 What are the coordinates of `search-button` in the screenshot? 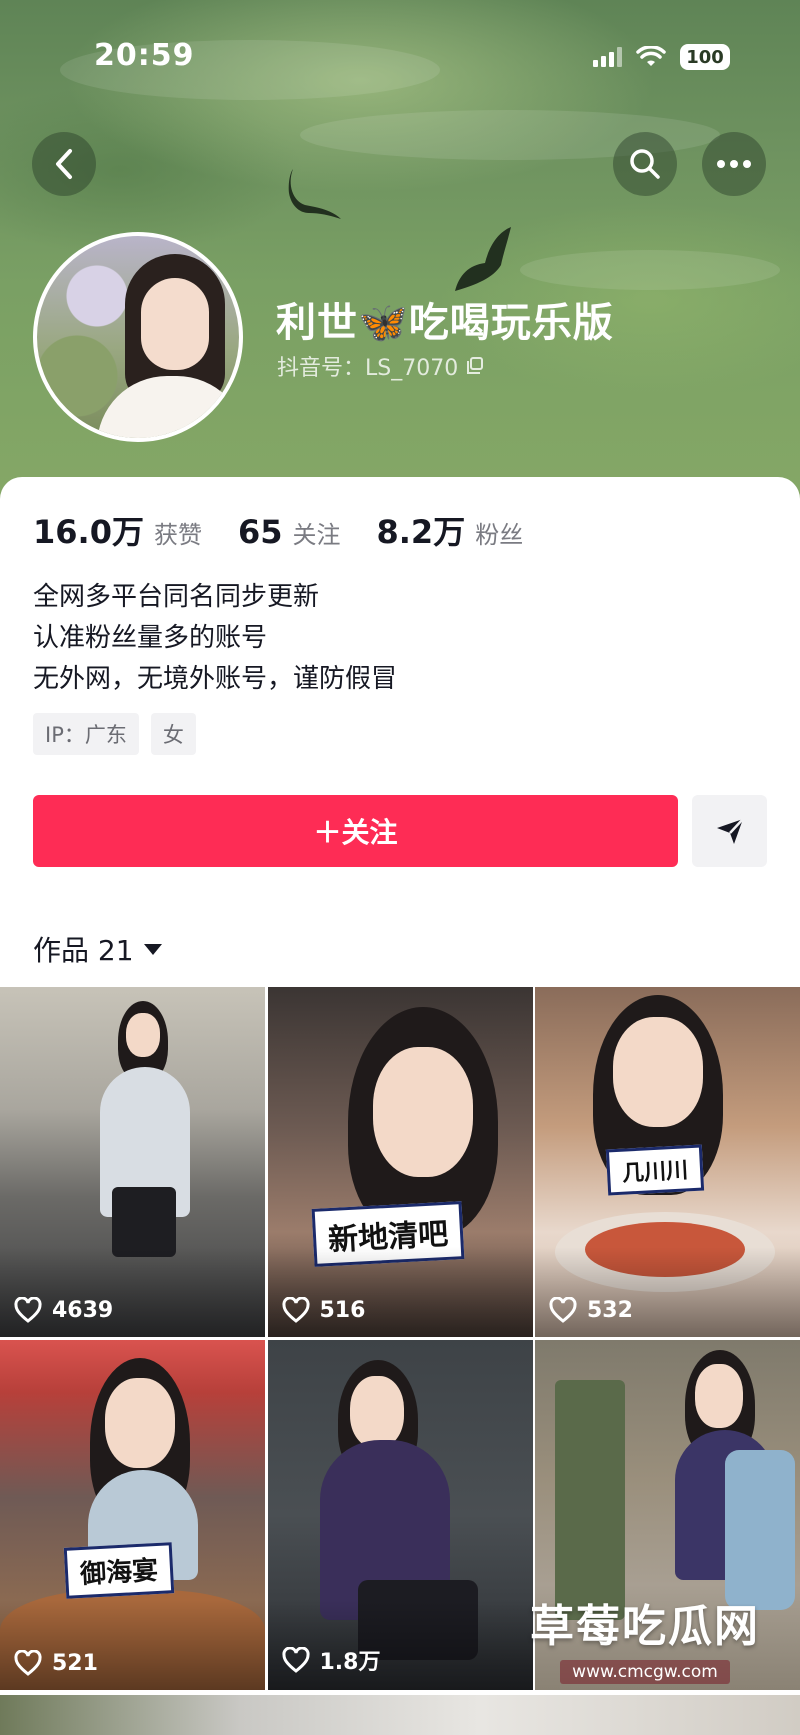 It's located at (645, 164).